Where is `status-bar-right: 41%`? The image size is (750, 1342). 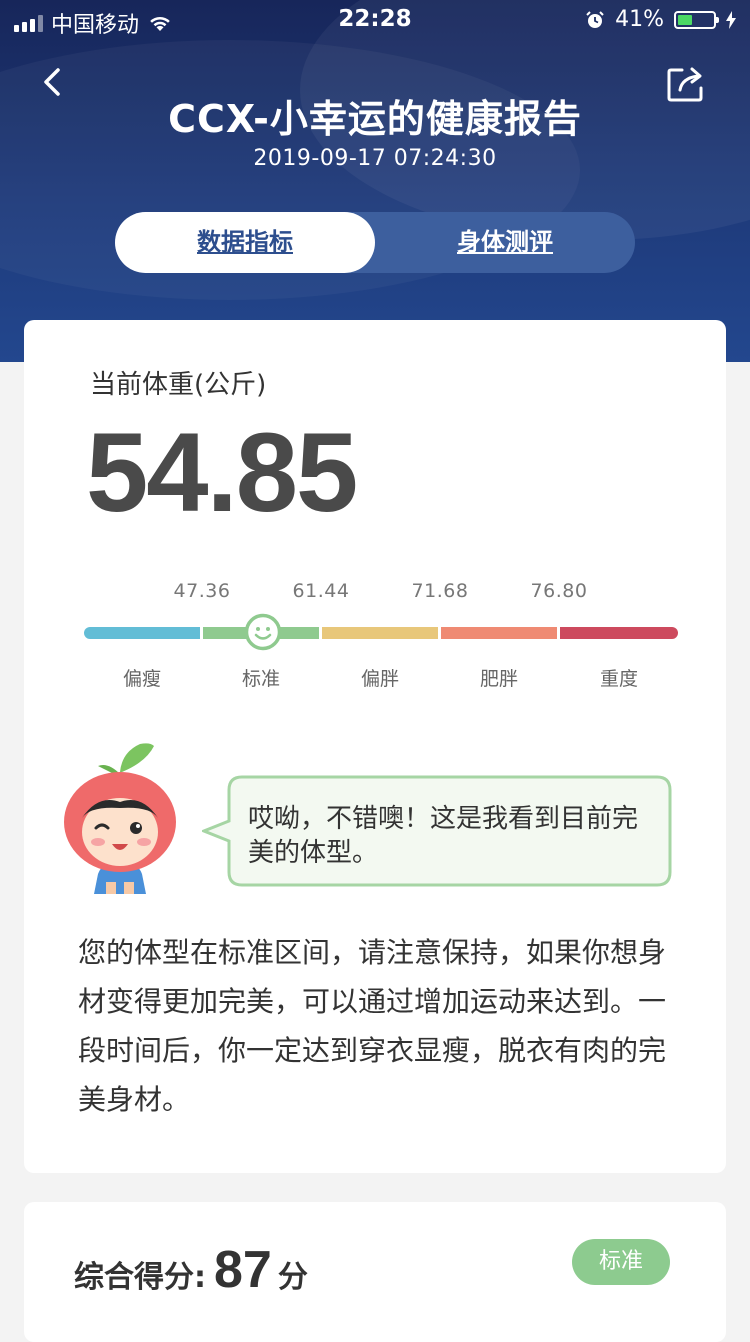
status-bar-right: 41% is located at coordinates (660, 19).